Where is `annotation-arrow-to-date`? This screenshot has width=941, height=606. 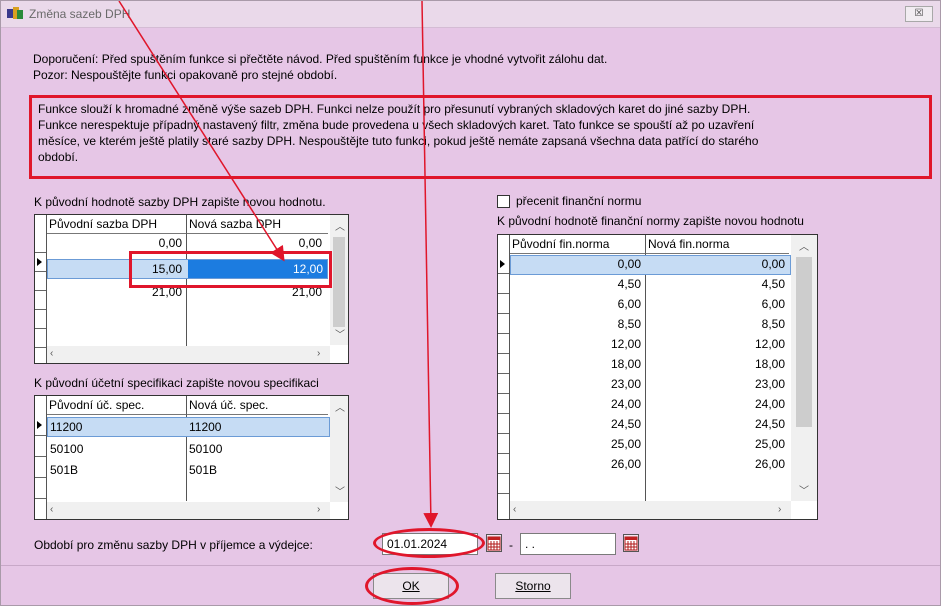
annotation-arrow-to-date is located at coordinates (430, 264).